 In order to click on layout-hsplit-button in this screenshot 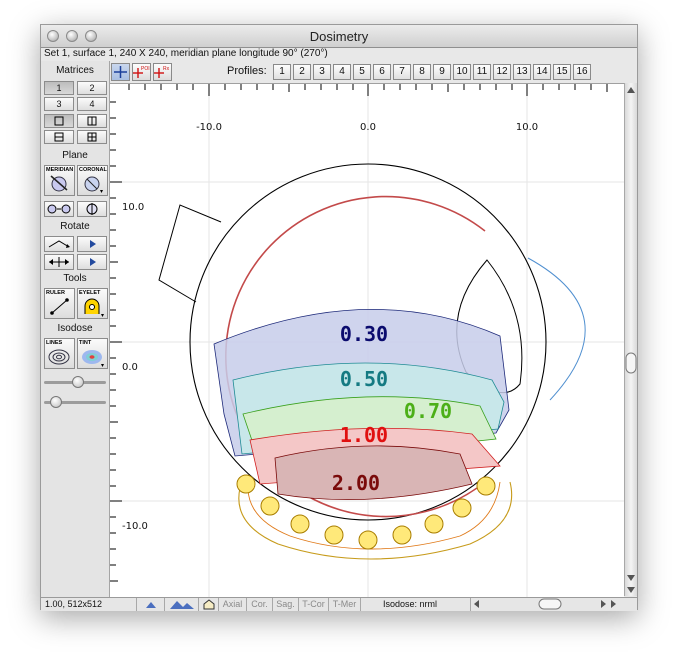, I will do `click(59, 137)`.